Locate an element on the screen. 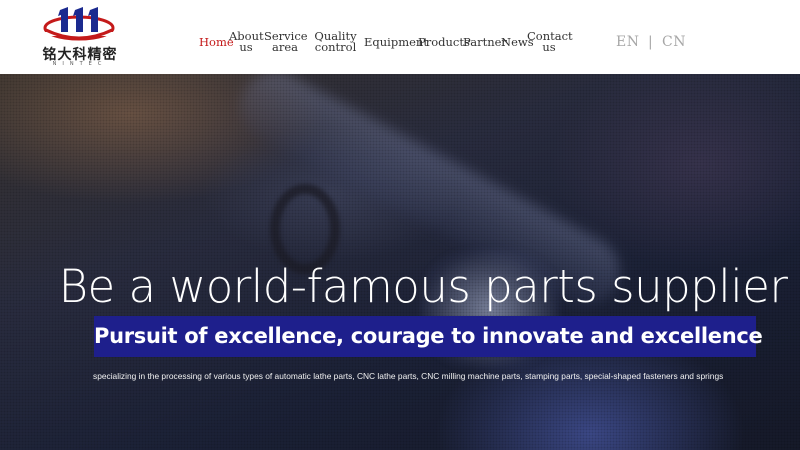 Image resolution: width=800 pixels, height=450 pixels. language-en-link: EN is located at coordinates (627, 42).